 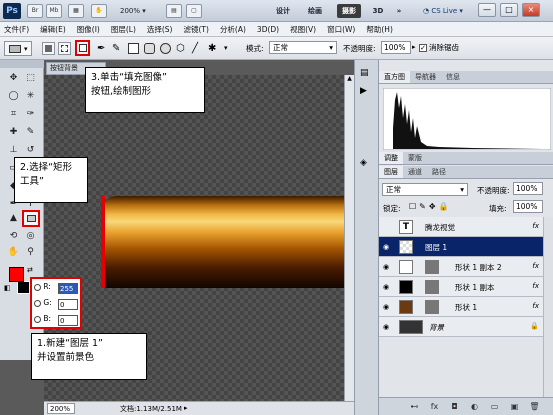 What do you see at coordinates (425, 77) in the screenshot?
I see `tab-navigator: 导航器` at bounding box center [425, 77].